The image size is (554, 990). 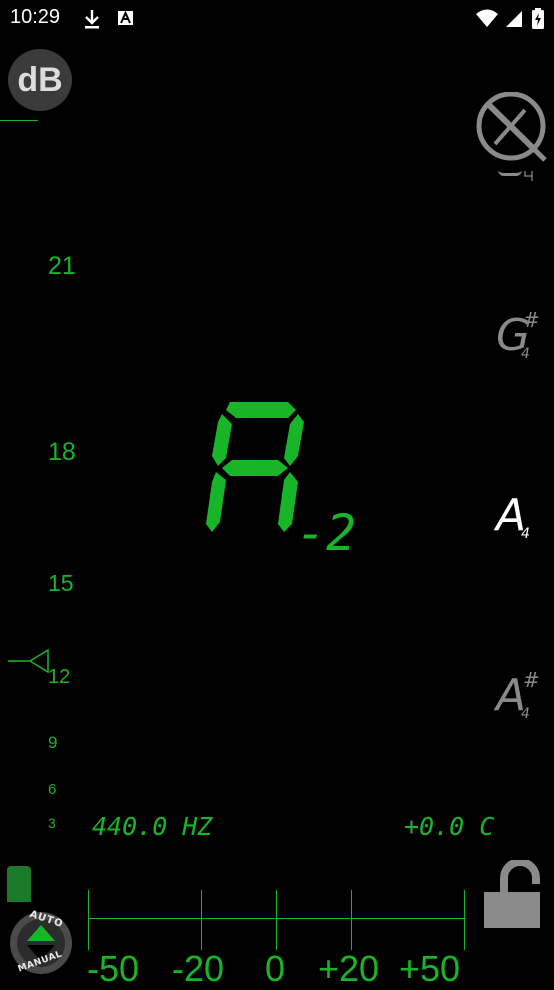 What do you see at coordinates (41, 942) in the screenshot?
I see `auto-manual-button: AUTO MANUAL` at bounding box center [41, 942].